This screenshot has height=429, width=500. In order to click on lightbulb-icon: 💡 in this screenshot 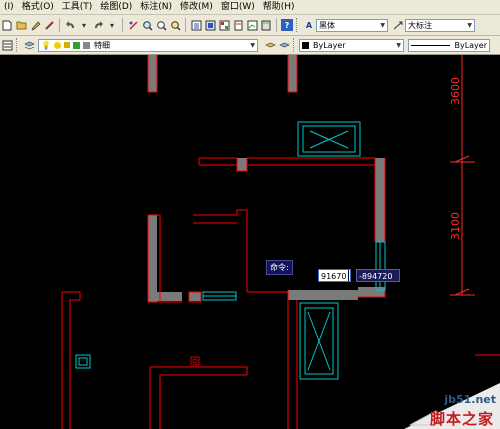, I will do `click(46, 45)`.